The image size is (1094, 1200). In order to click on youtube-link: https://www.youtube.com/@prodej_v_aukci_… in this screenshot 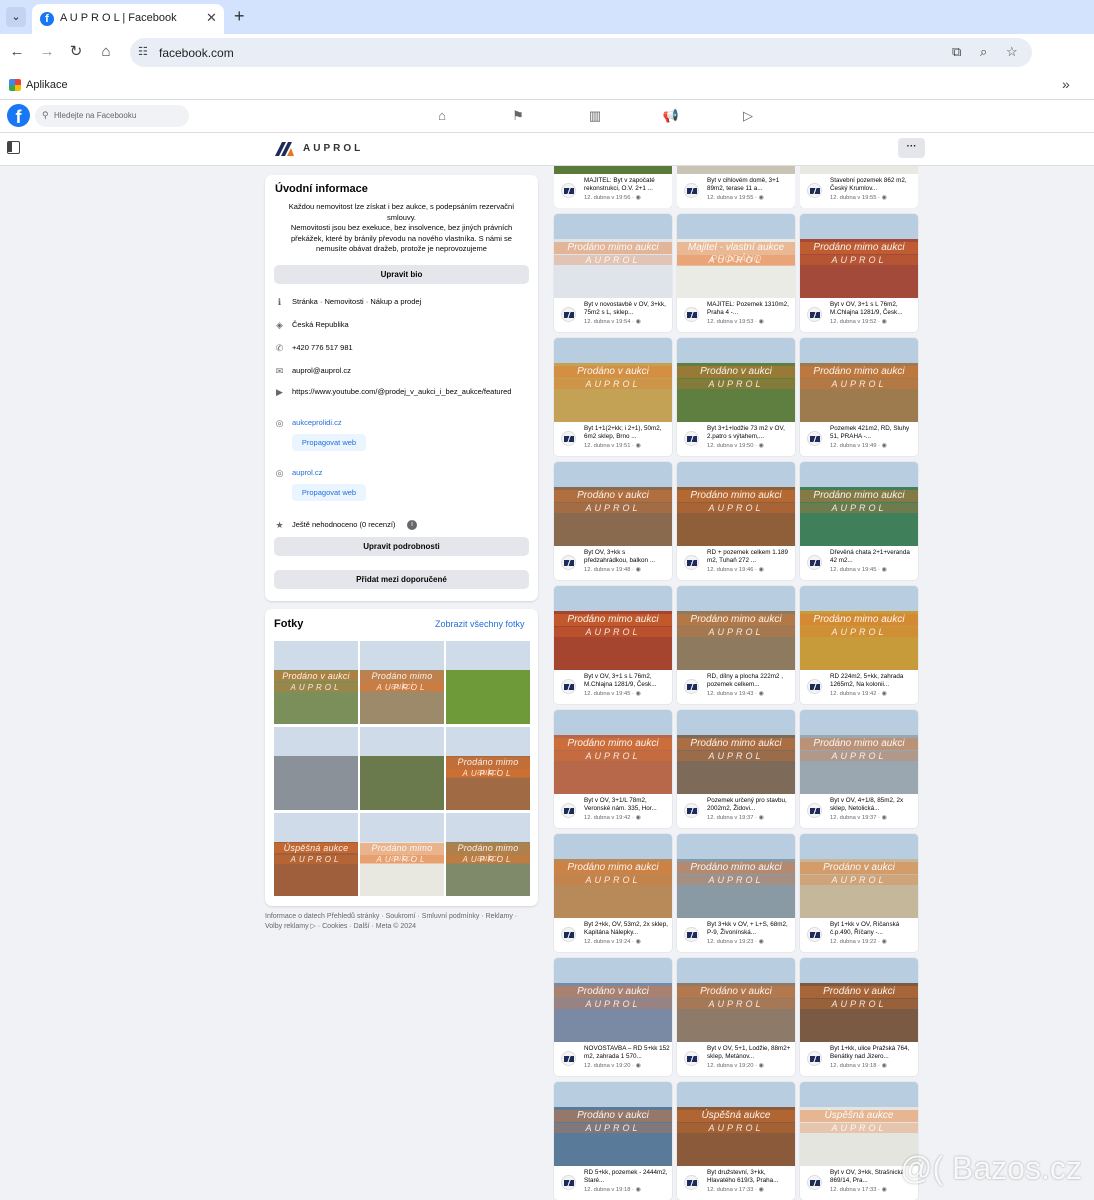, I will do `click(413, 392)`.